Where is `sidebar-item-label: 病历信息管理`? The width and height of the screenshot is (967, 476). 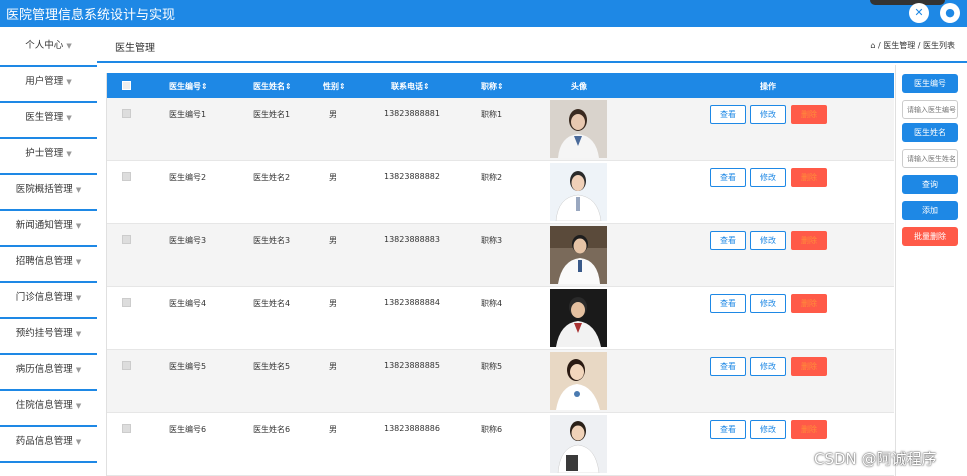 sidebar-item-label: 病历信息管理 is located at coordinates (44, 369).